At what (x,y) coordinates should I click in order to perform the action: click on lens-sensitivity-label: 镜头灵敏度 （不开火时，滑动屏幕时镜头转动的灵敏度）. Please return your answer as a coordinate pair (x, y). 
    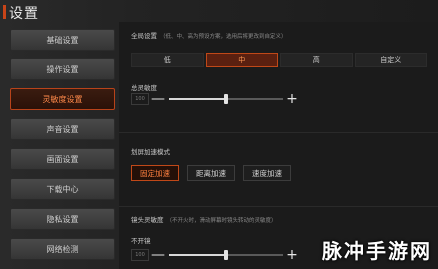
    Looking at the image, I should click on (204, 219).